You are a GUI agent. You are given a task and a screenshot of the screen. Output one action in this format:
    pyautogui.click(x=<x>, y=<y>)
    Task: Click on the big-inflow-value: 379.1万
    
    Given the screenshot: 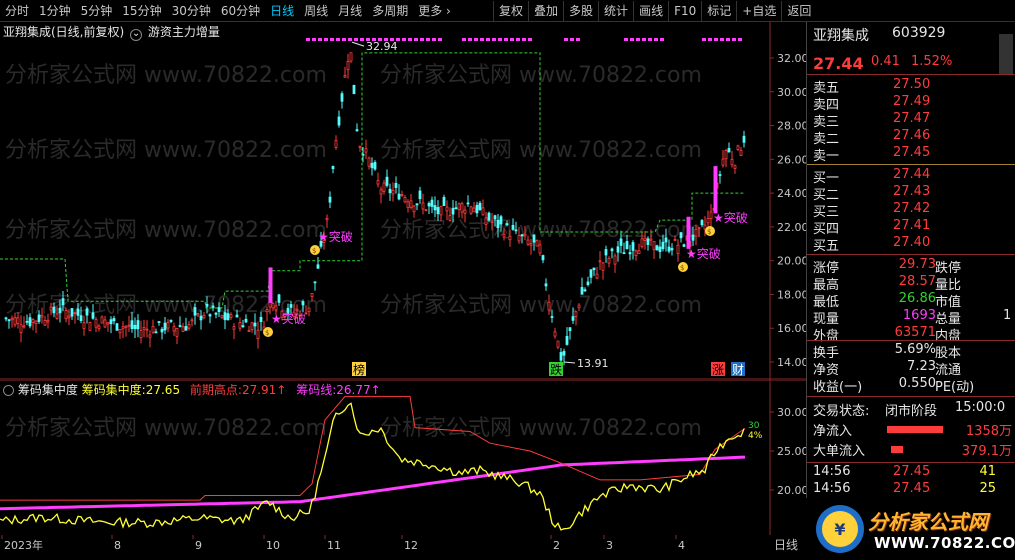 What is the action you would take?
    pyautogui.click(x=986, y=451)
    